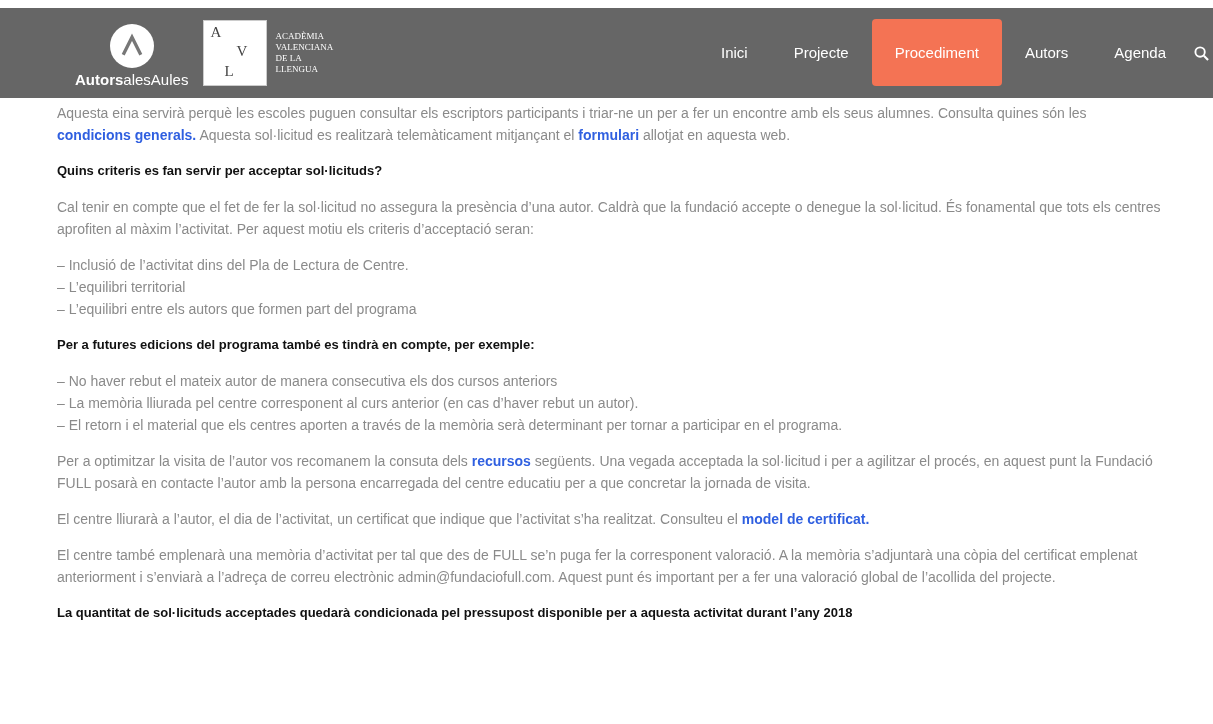 The width and height of the screenshot is (1213, 724). I want to click on nav-link: Agenda, so click(1140, 52).